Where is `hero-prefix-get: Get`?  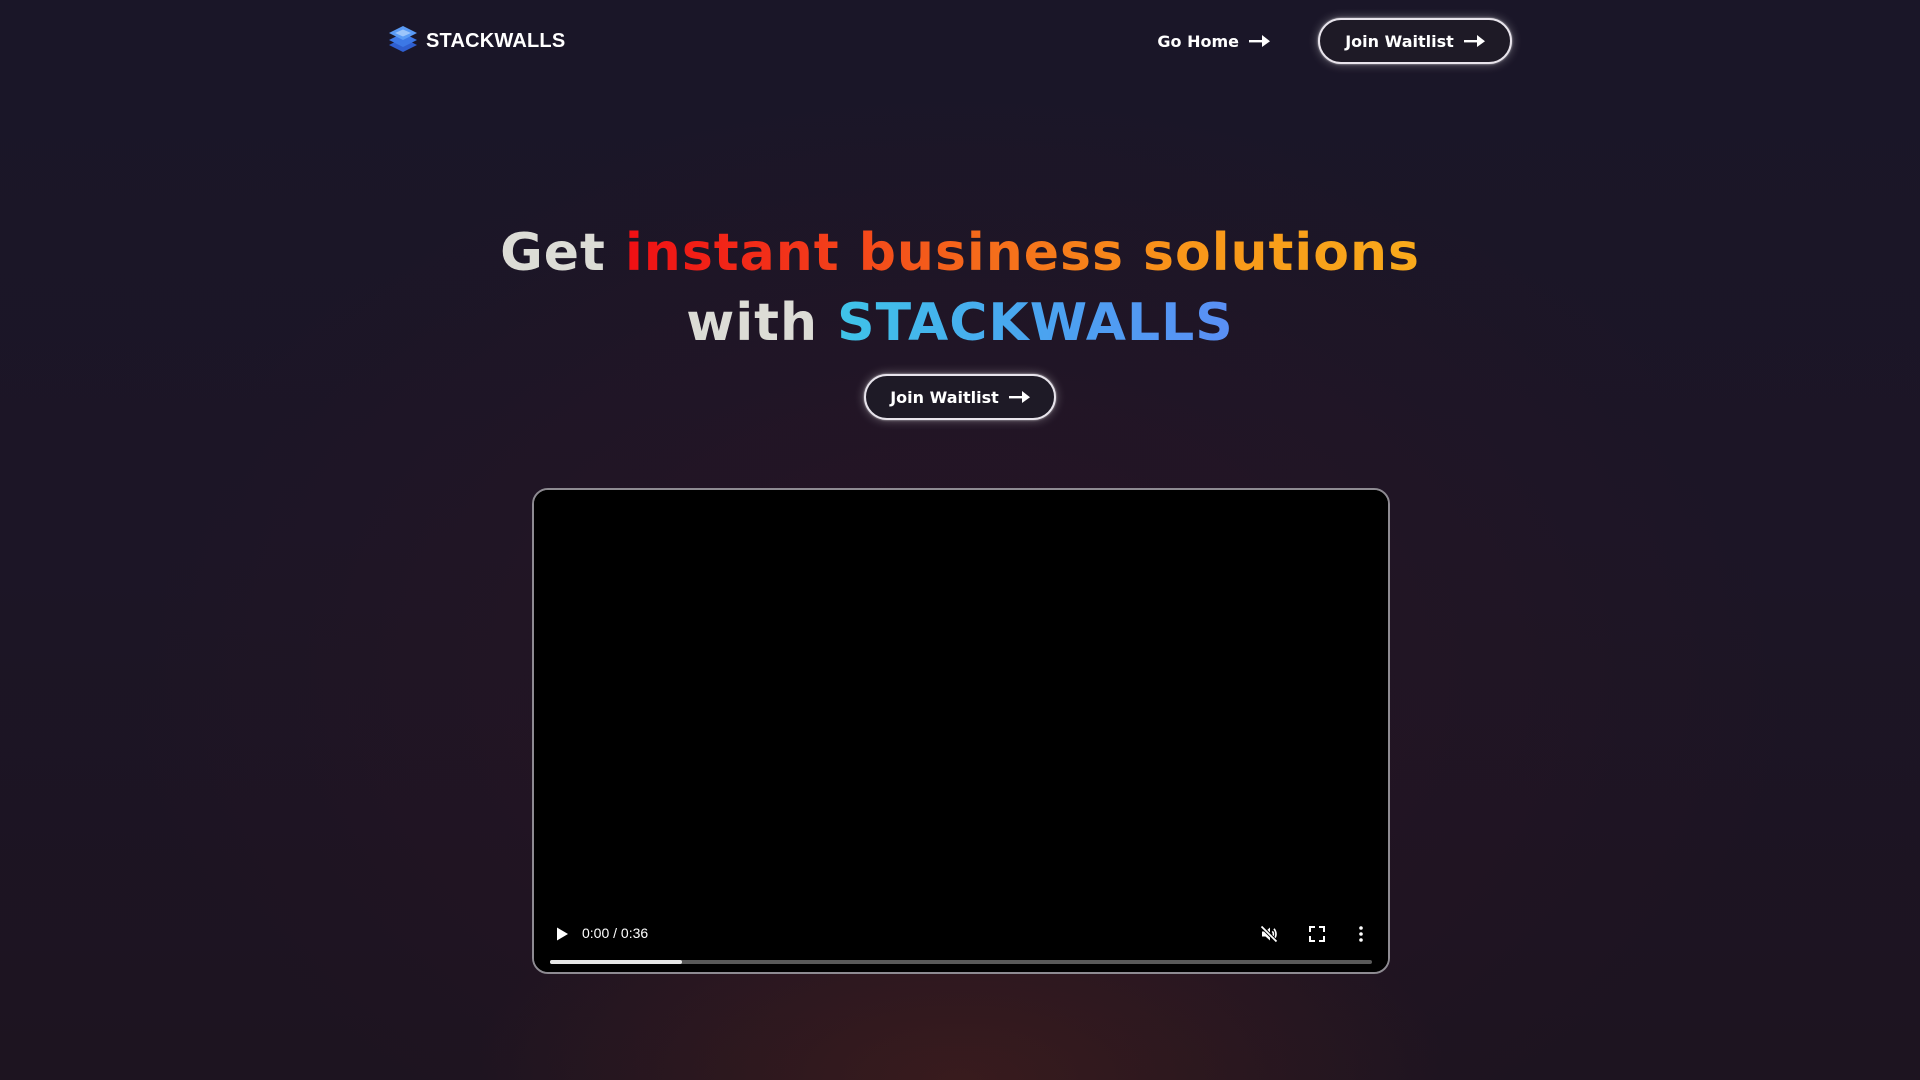
hero-prefix-get: Get is located at coordinates (553, 253).